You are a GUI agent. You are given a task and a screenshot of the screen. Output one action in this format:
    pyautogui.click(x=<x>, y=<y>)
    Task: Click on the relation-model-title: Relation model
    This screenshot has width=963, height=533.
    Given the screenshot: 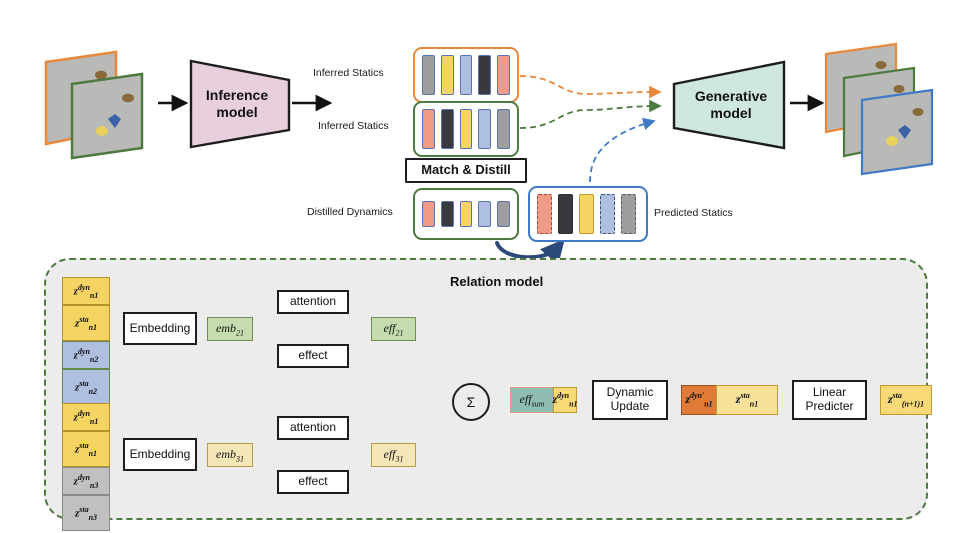 What is the action you would take?
    pyautogui.click(x=497, y=281)
    